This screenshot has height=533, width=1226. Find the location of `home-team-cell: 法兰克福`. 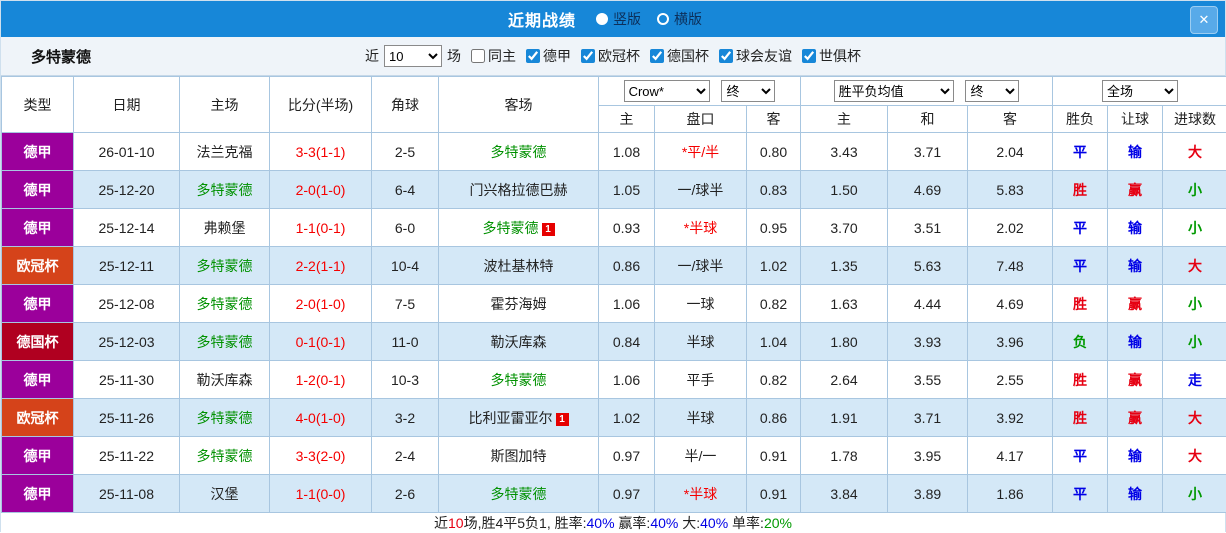

home-team-cell: 法兰克福 is located at coordinates (225, 152).